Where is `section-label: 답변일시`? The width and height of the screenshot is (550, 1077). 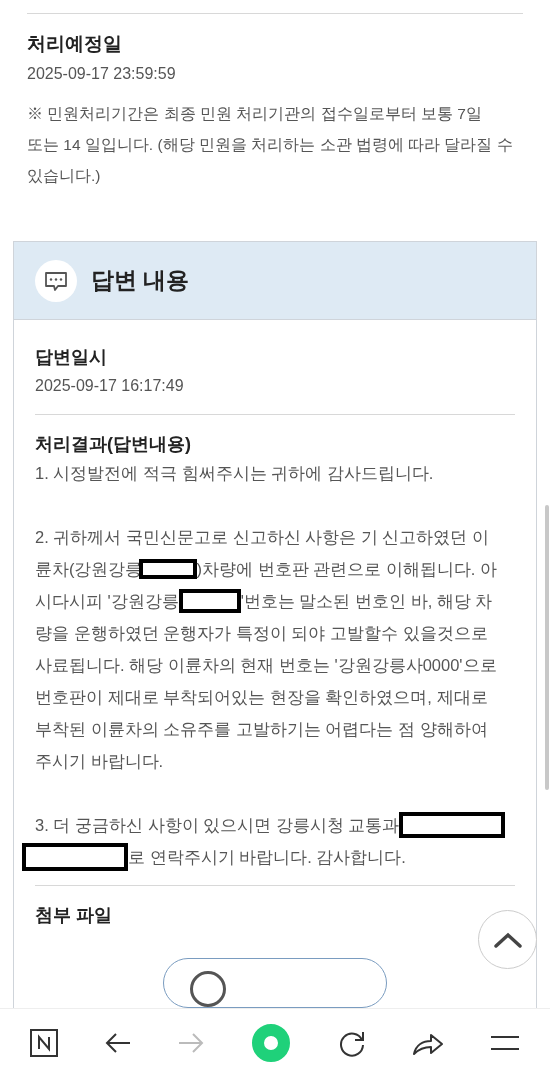 section-label: 답변일시 is located at coordinates (71, 357).